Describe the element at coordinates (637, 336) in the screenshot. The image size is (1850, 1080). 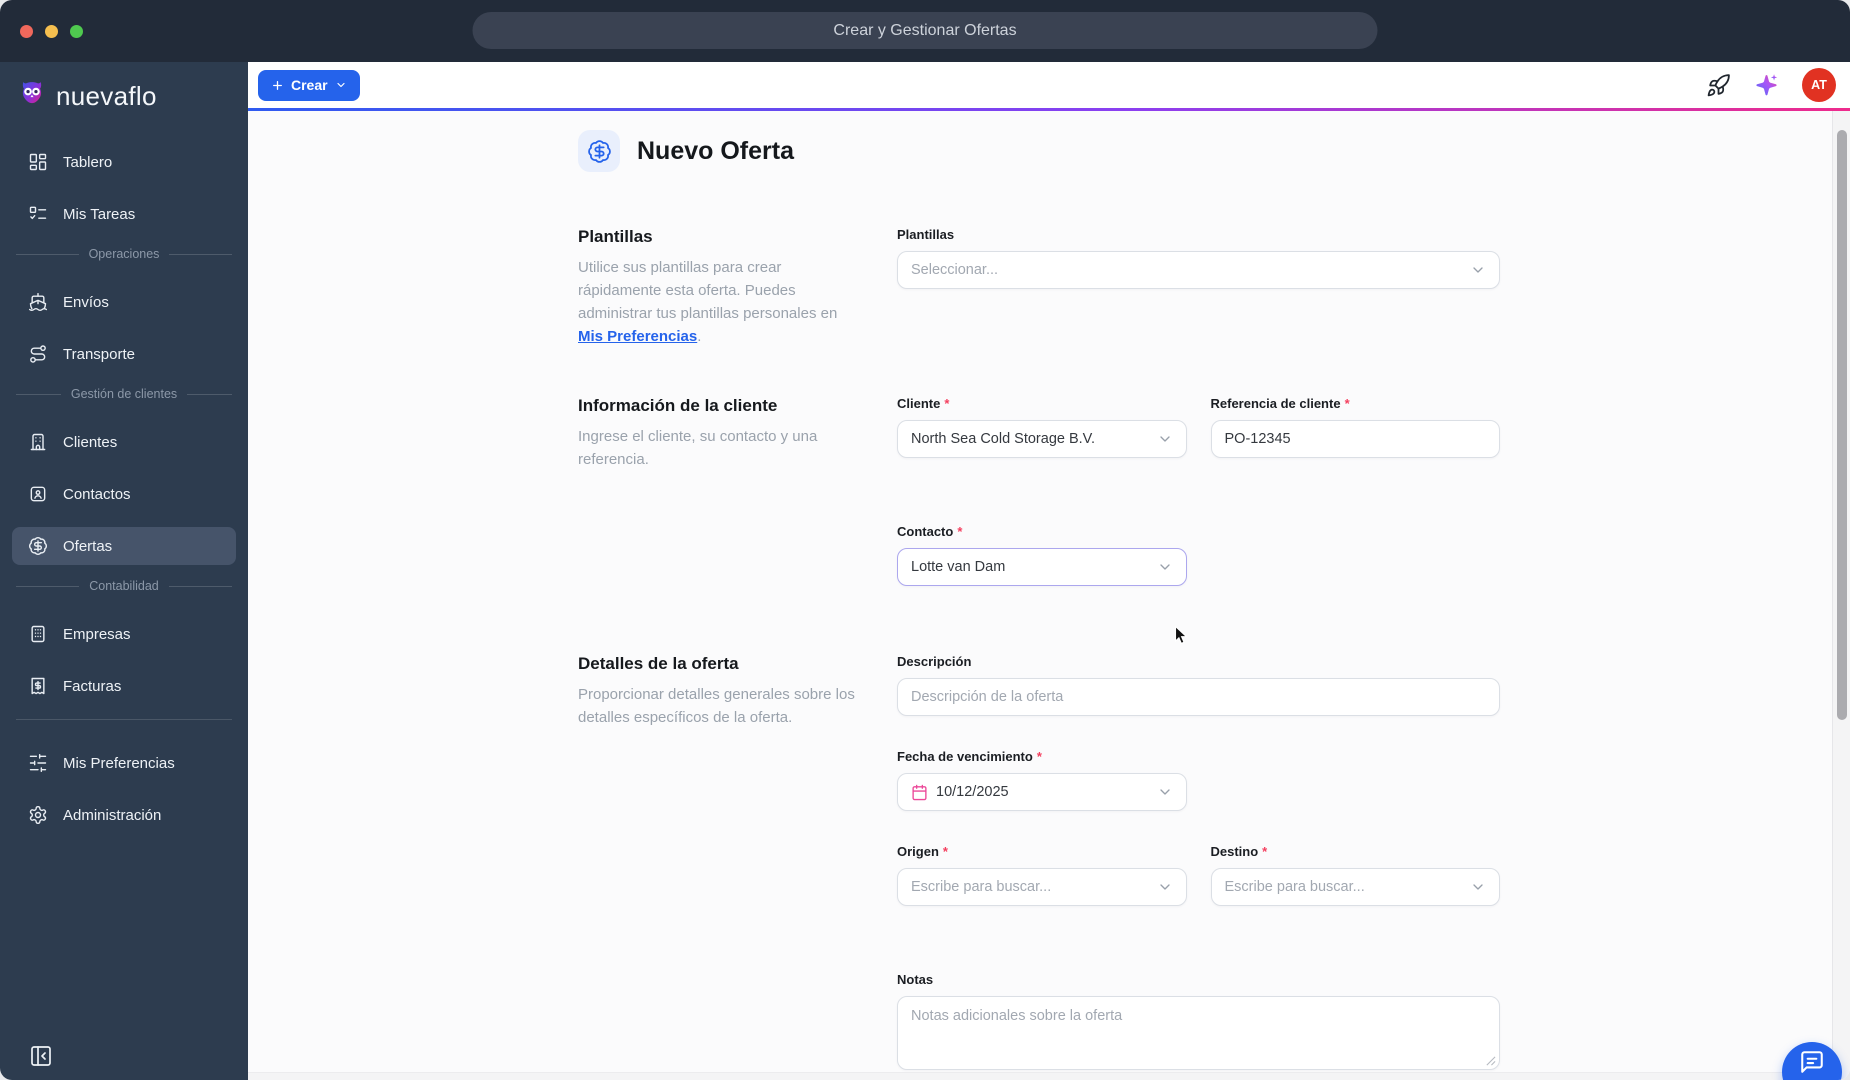
I see `mis-preferencias-link: Mis Preferencias` at that location.